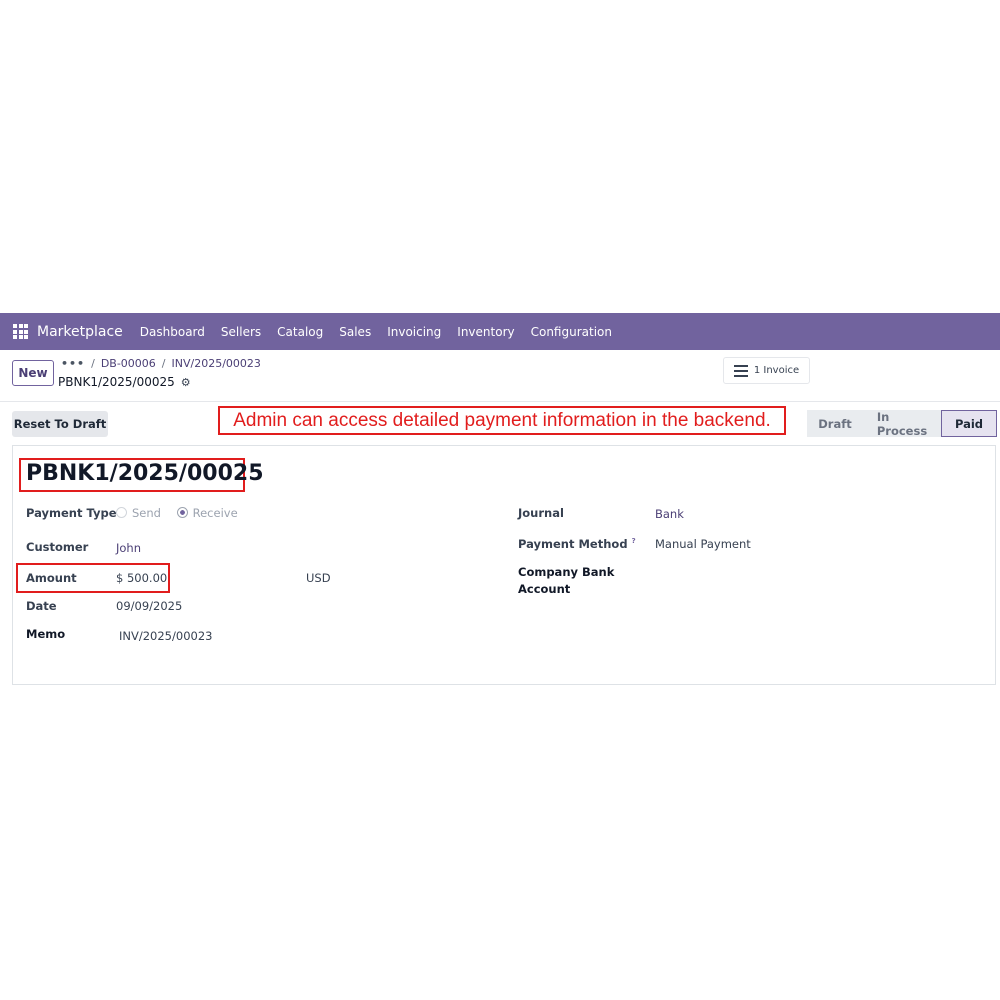  What do you see at coordinates (355, 332) in the screenshot?
I see `menu-item-sales: Sales` at bounding box center [355, 332].